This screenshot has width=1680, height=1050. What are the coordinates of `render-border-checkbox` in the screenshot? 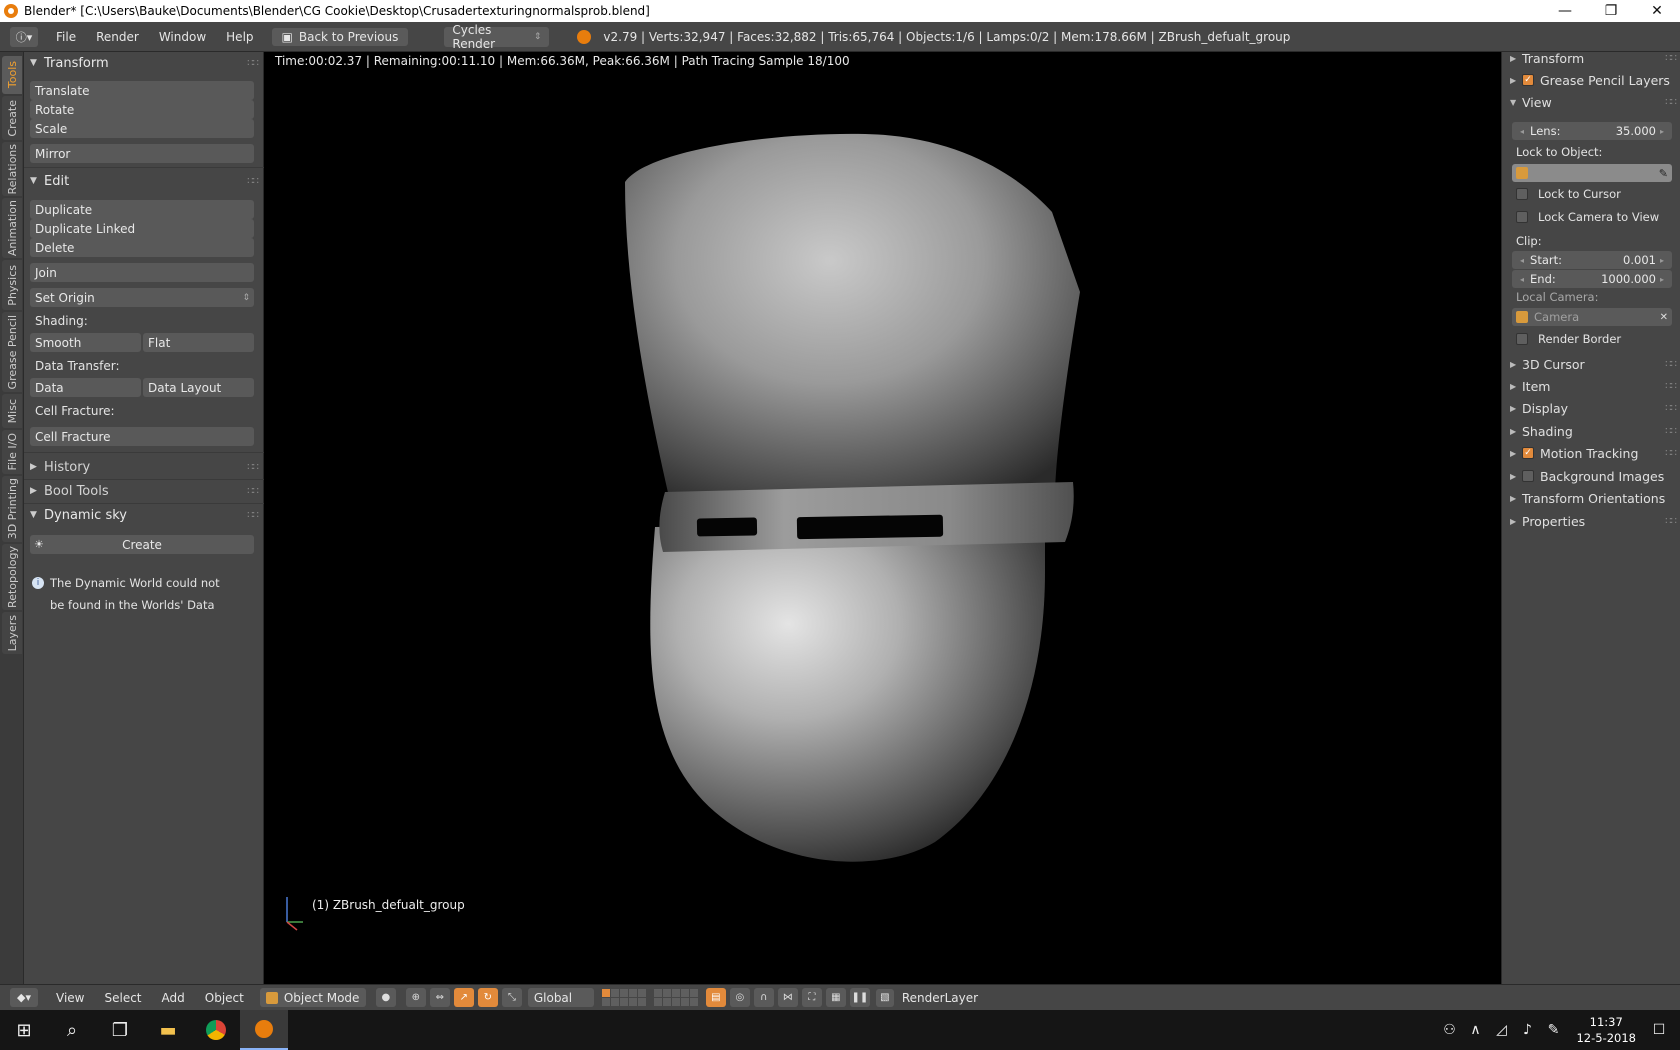 It's located at (1522, 339).